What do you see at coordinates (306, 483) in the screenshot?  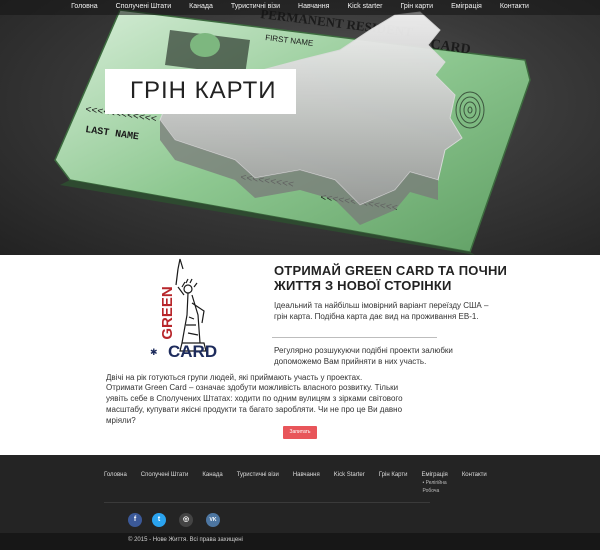 I see `footer-nav-education: Навчання` at bounding box center [306, 483].